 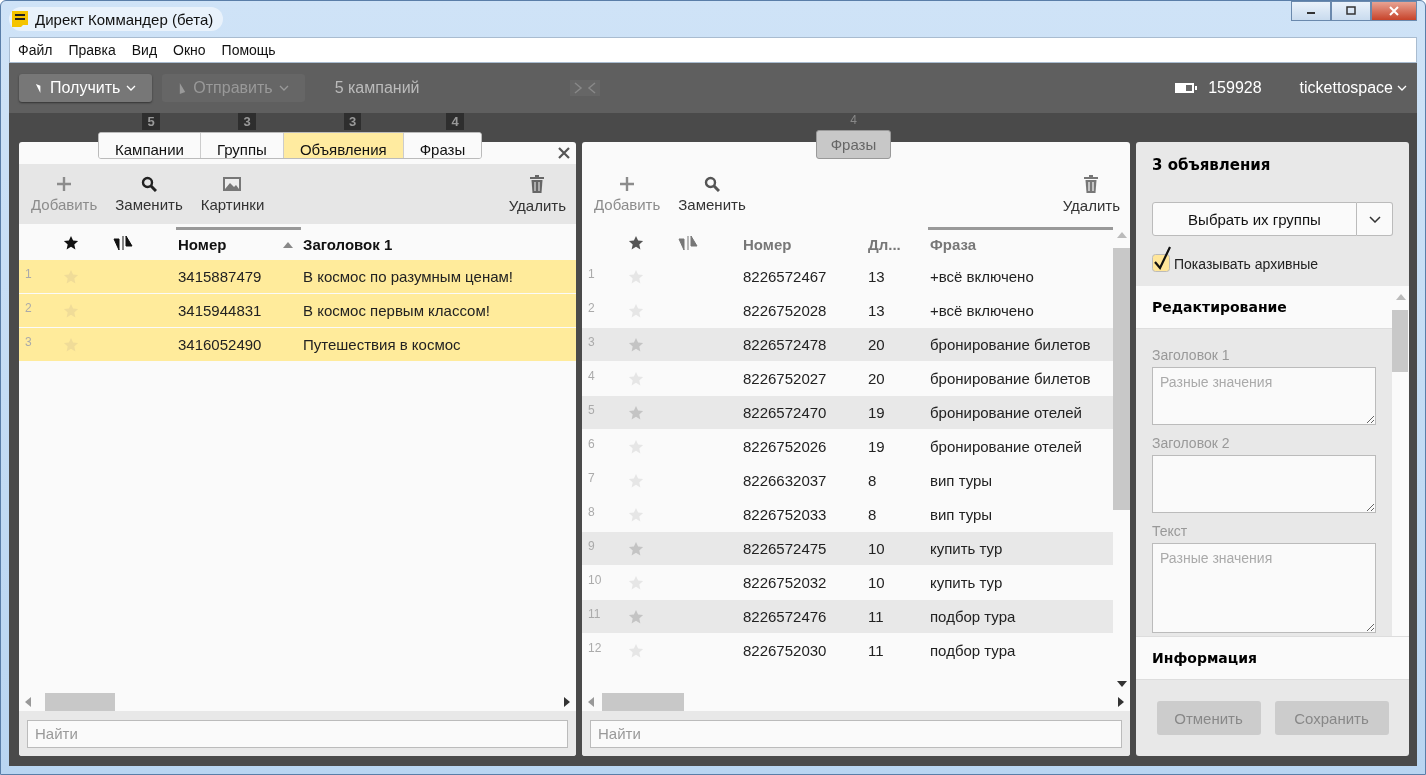 I want to click on column-header: Фраза, so click(x=1020, y=243).